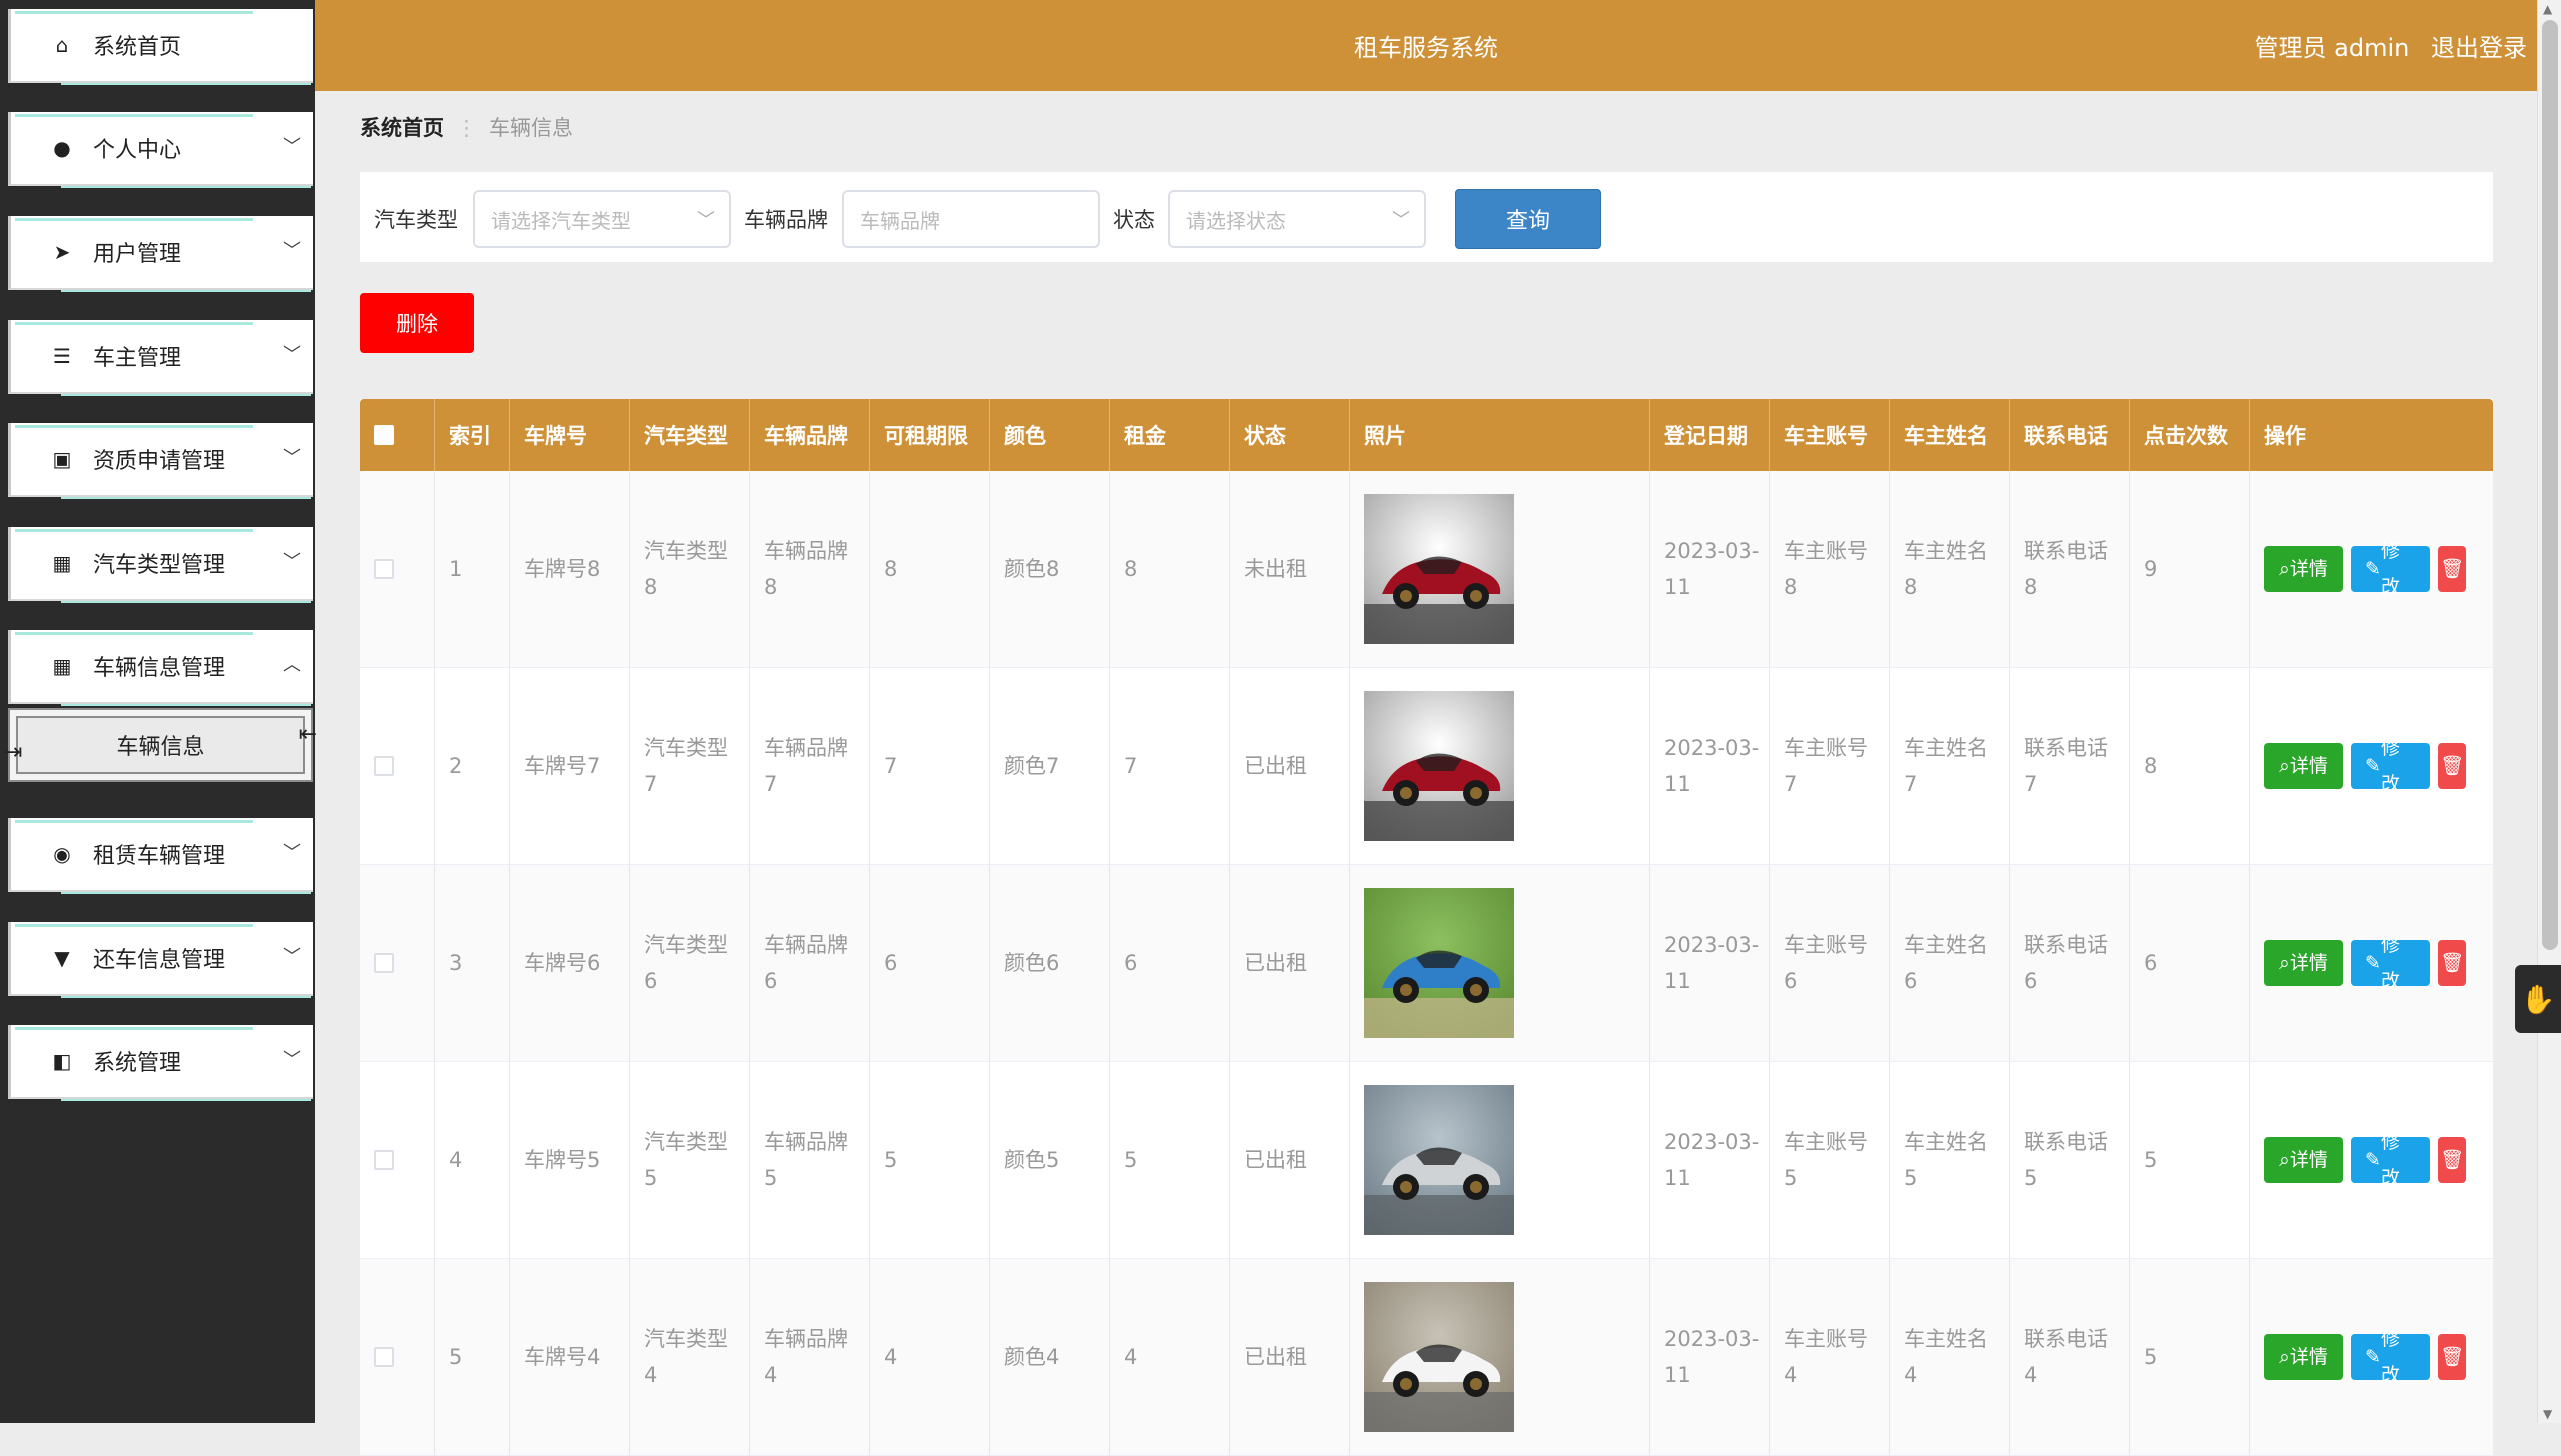 This screenshot has width=2561, height=1456. I want to click on cell-text: 车辆品牌5, so click(806, 1160).